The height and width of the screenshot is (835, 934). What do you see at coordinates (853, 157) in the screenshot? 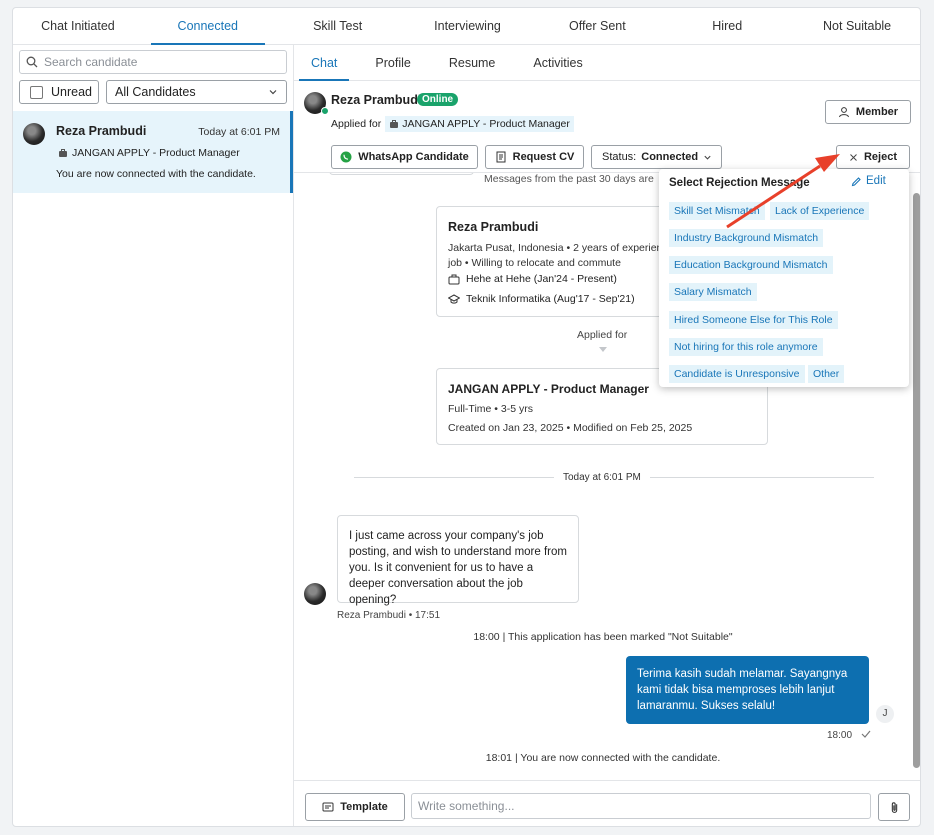
I see `close-icon` at bounding box center [853, 157].